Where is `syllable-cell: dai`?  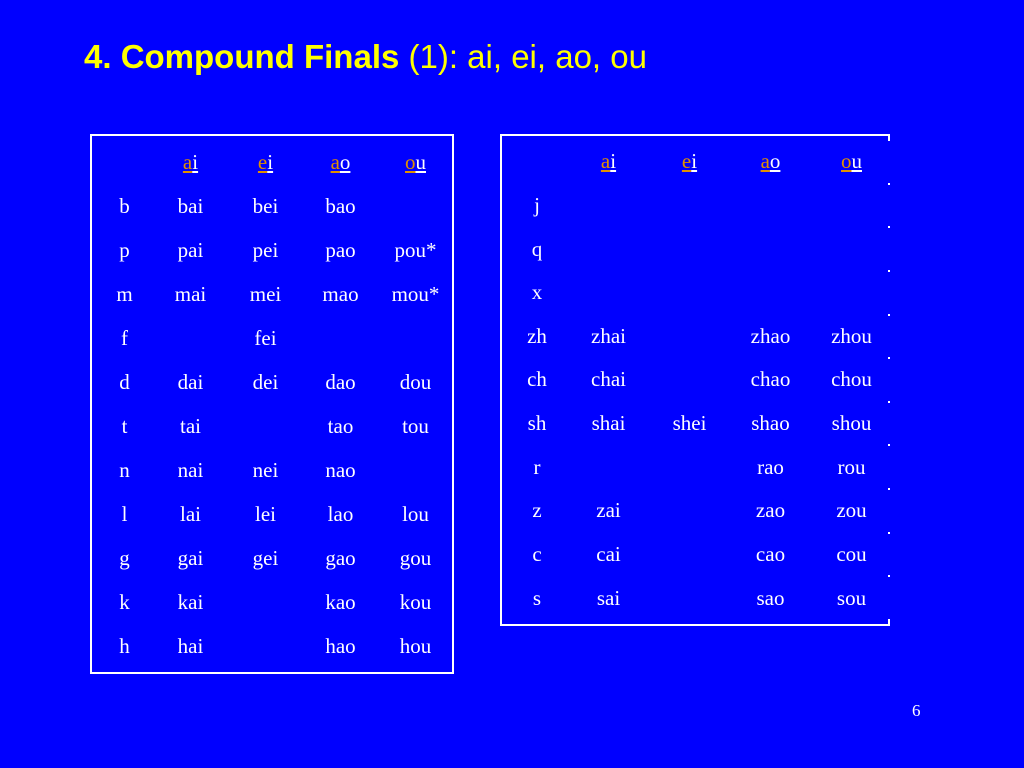 syllable-cell: dai is located at coordinates (190, 382).